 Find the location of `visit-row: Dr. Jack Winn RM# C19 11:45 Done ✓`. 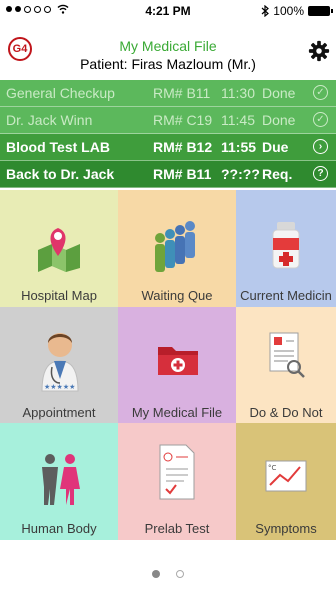

visit-row: Dr. Jack Winn RM# C19 11:45 Done ✓ is located at coordinates (168, 120).